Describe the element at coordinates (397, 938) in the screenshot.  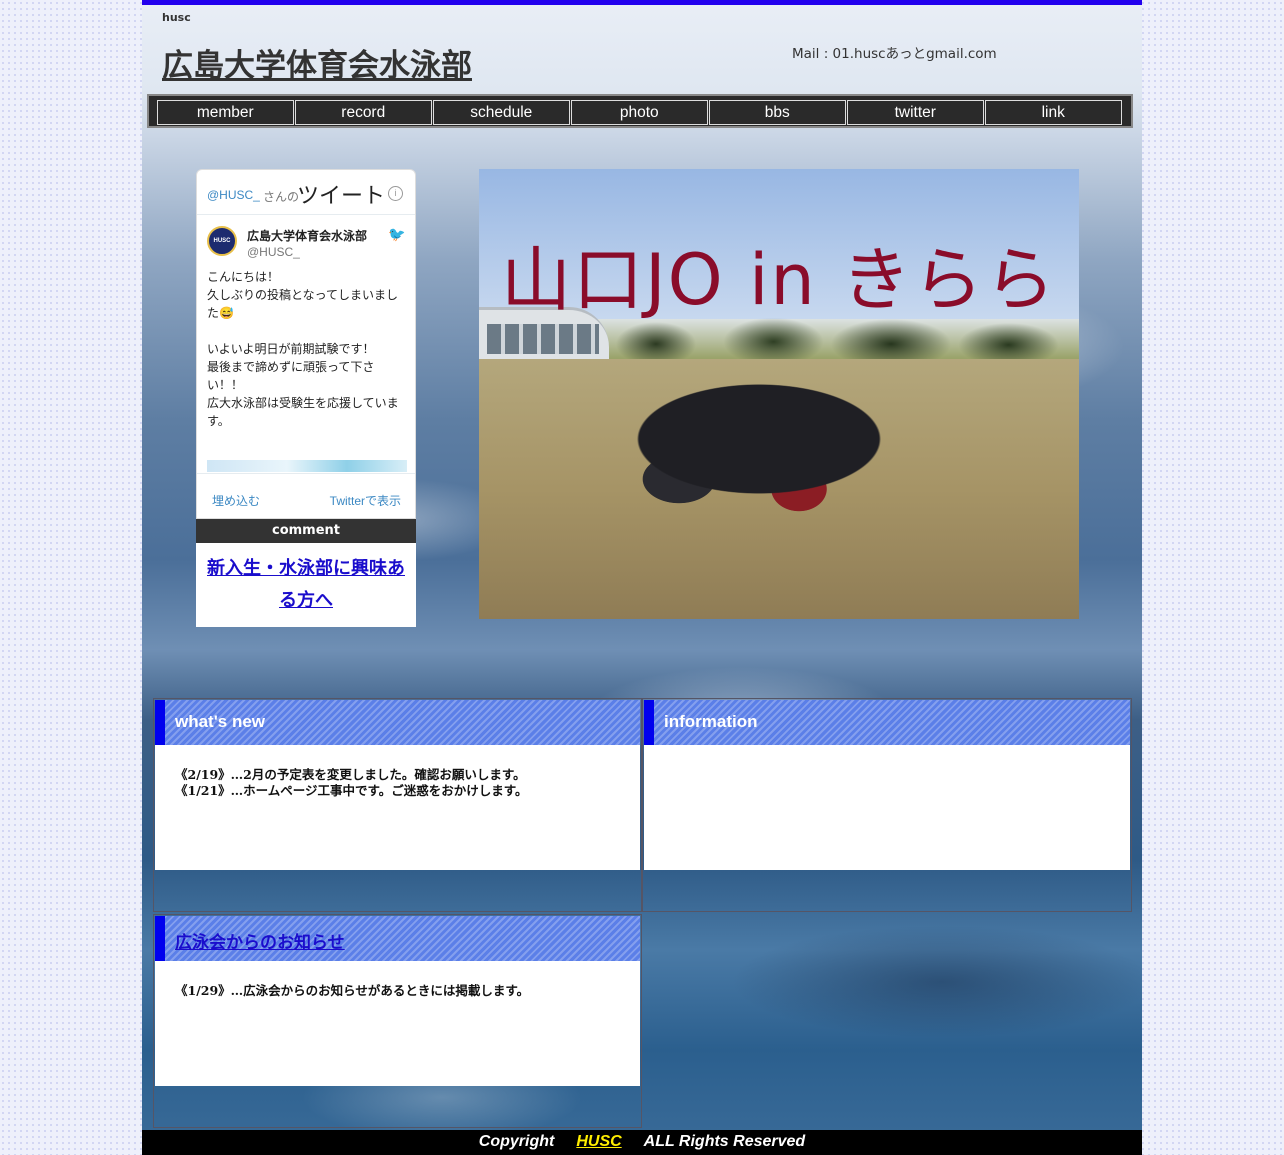
I see `kouei-header: 広泳会からのお知らせ` at that location.